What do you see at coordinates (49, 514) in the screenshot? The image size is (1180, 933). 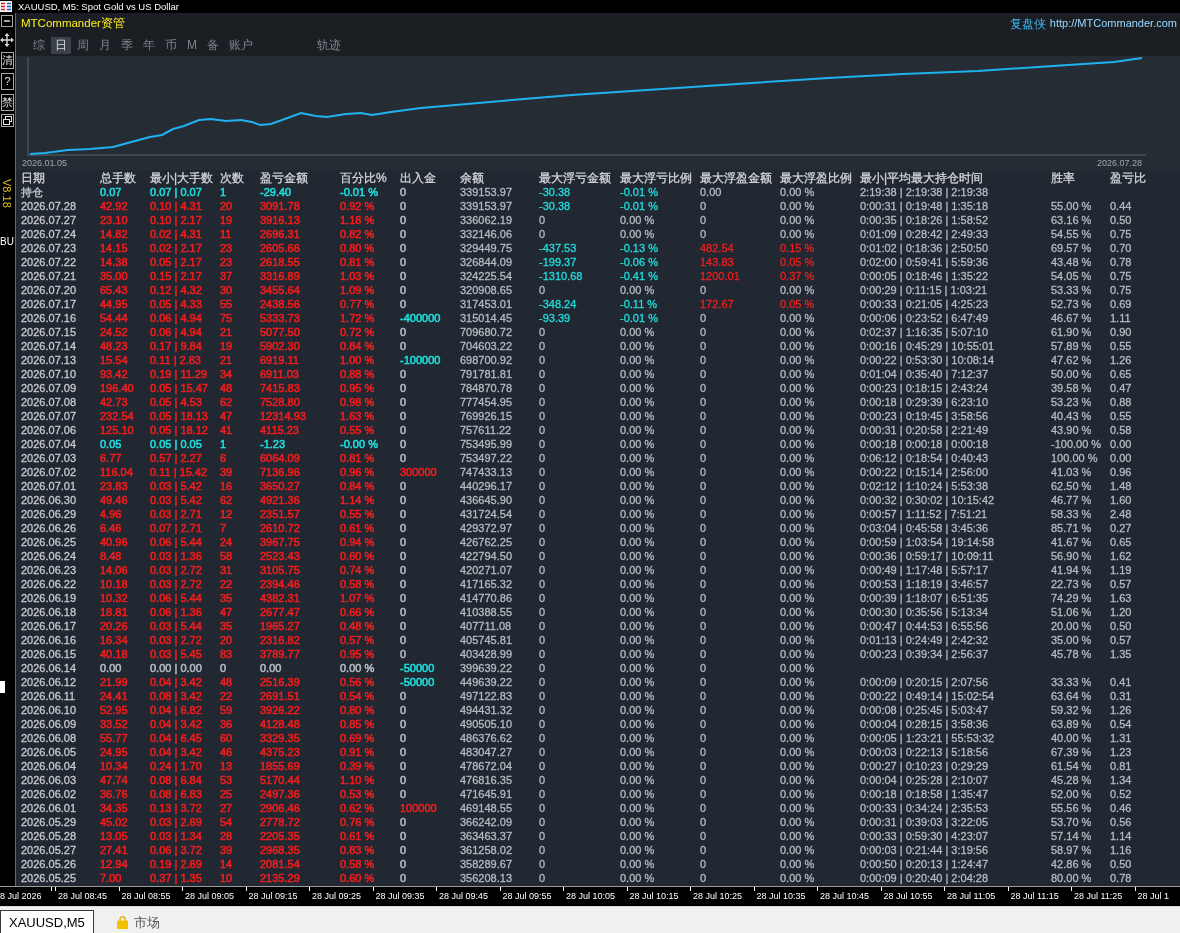 I see `table-cell-text: 2026.06.29` at bounding box center [49, 514].